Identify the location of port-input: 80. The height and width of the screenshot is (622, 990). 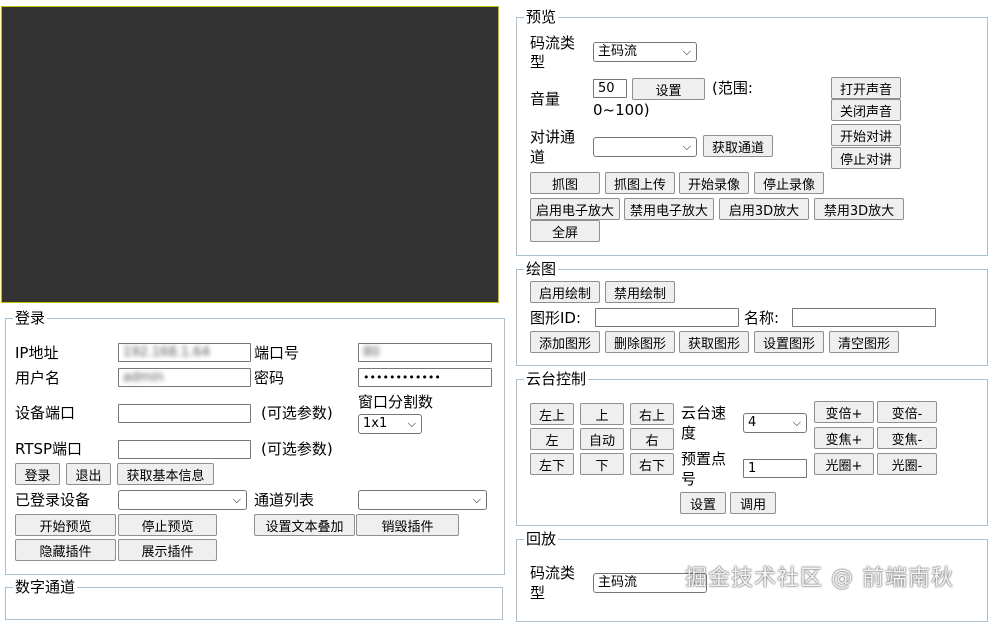
(425, 352).